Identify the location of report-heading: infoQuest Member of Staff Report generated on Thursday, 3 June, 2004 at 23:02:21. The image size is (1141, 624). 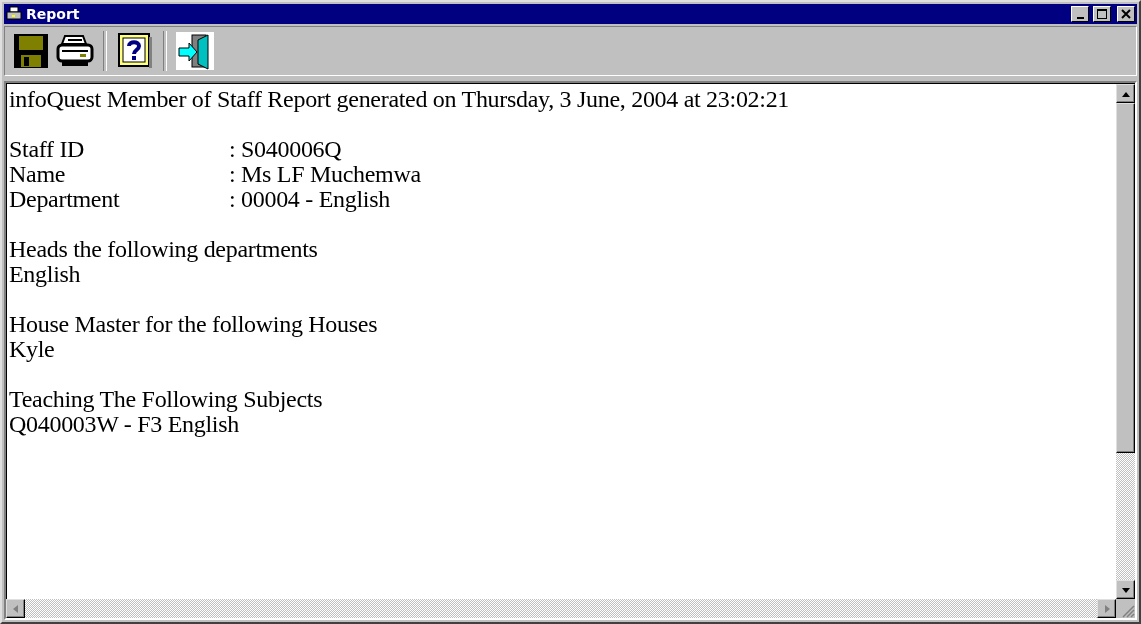
(400, 99).